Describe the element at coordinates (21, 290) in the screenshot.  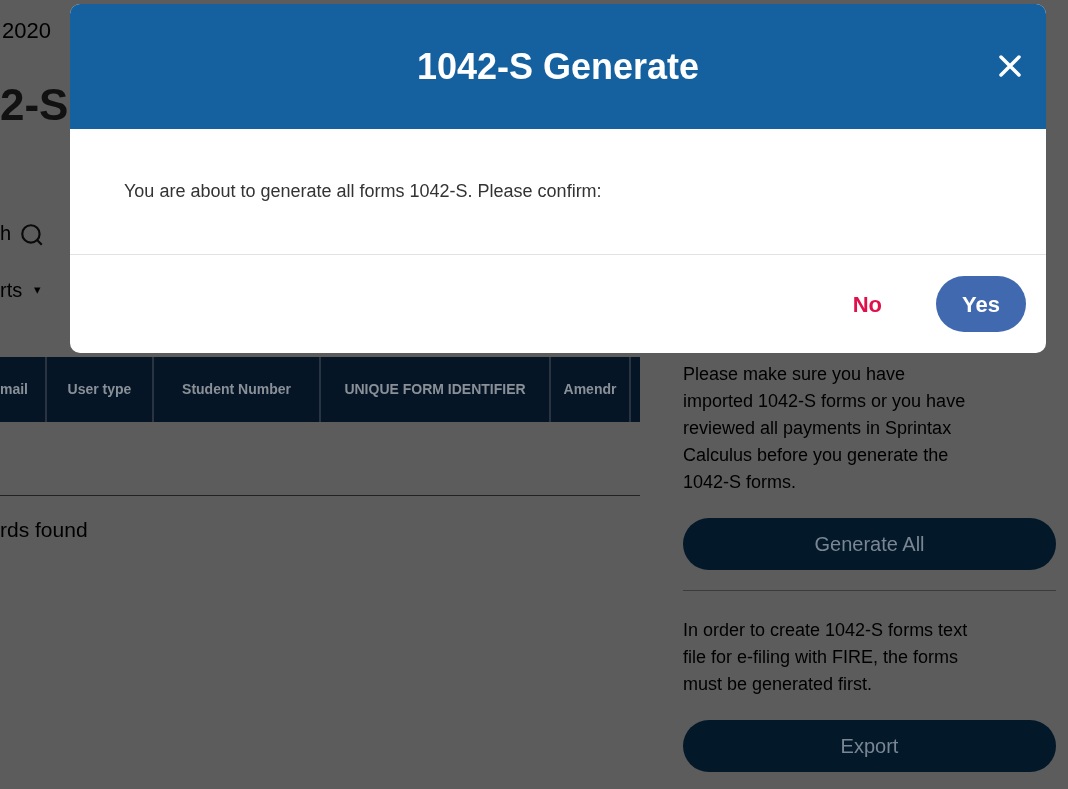
I see `filter-dropdown: rts ▾` at that location.